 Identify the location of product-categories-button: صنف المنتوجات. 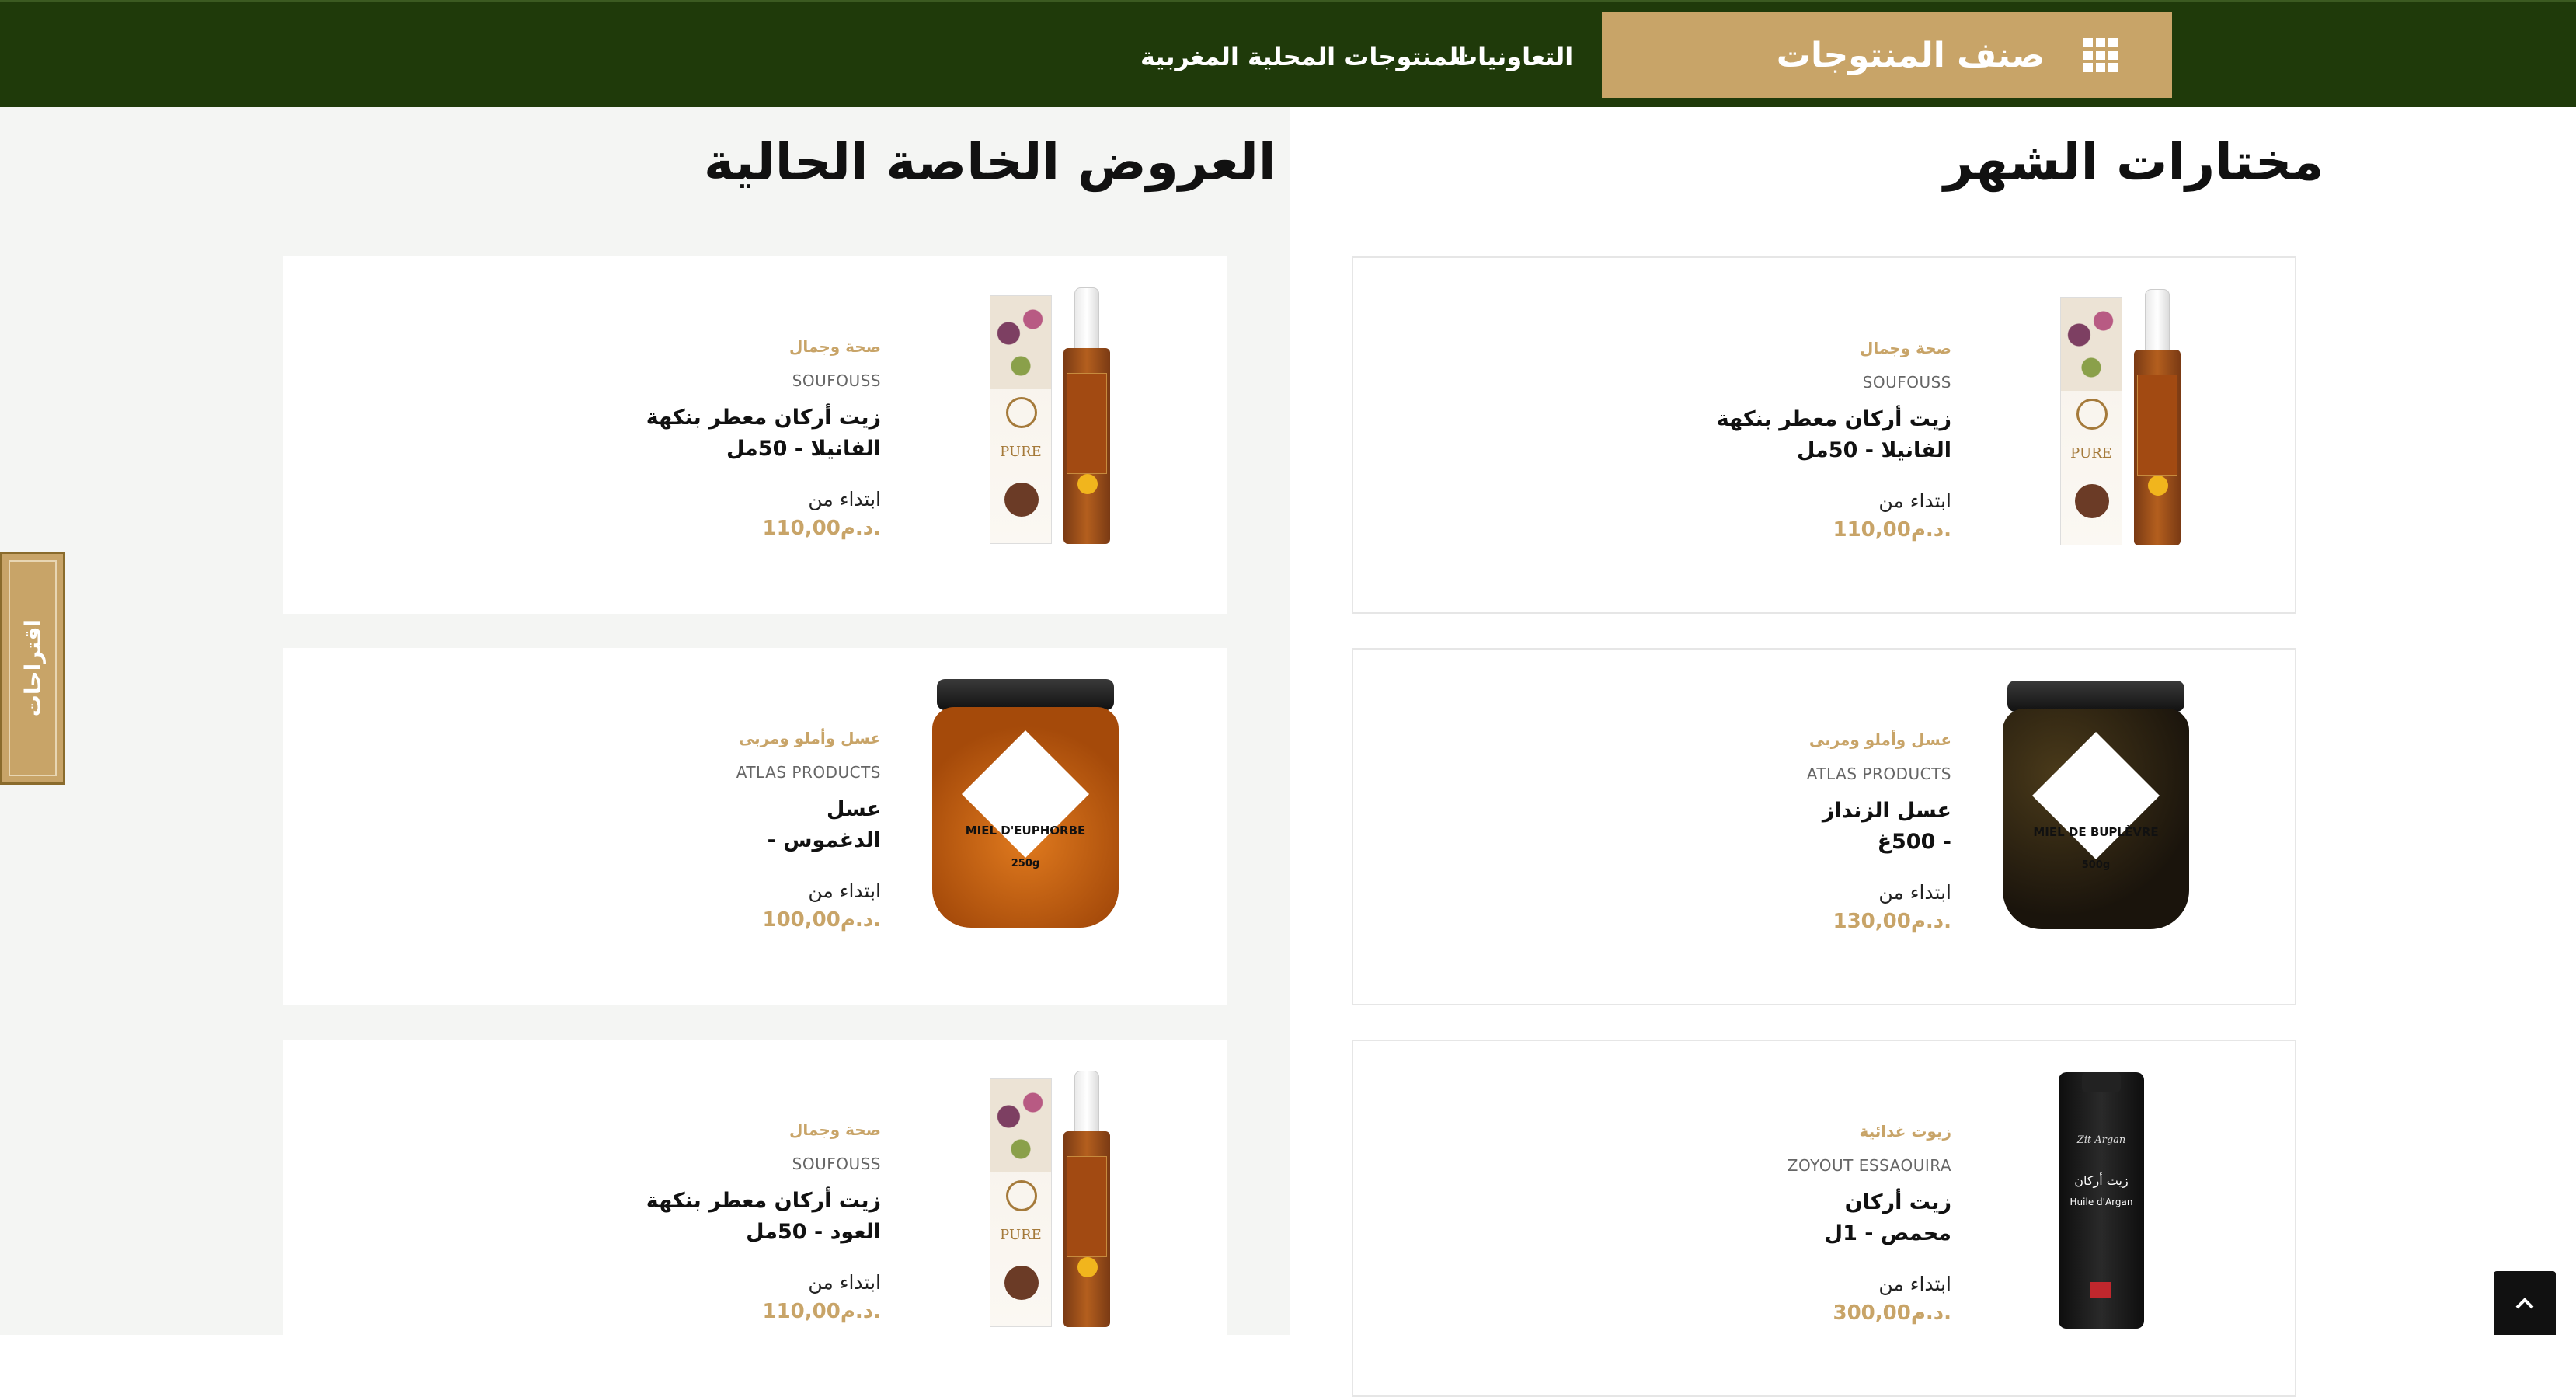
(1887, 55).